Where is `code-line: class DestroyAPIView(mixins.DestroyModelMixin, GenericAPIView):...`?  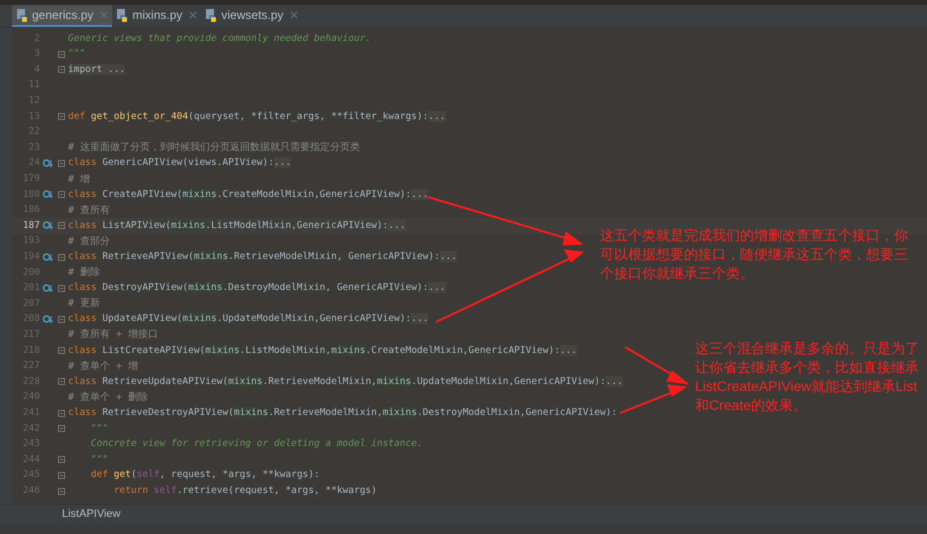 code-line: class DestroyAPIView(mixins.DestroyModelMixin, GenericAPIView):... is located at coordinates (256, 288).